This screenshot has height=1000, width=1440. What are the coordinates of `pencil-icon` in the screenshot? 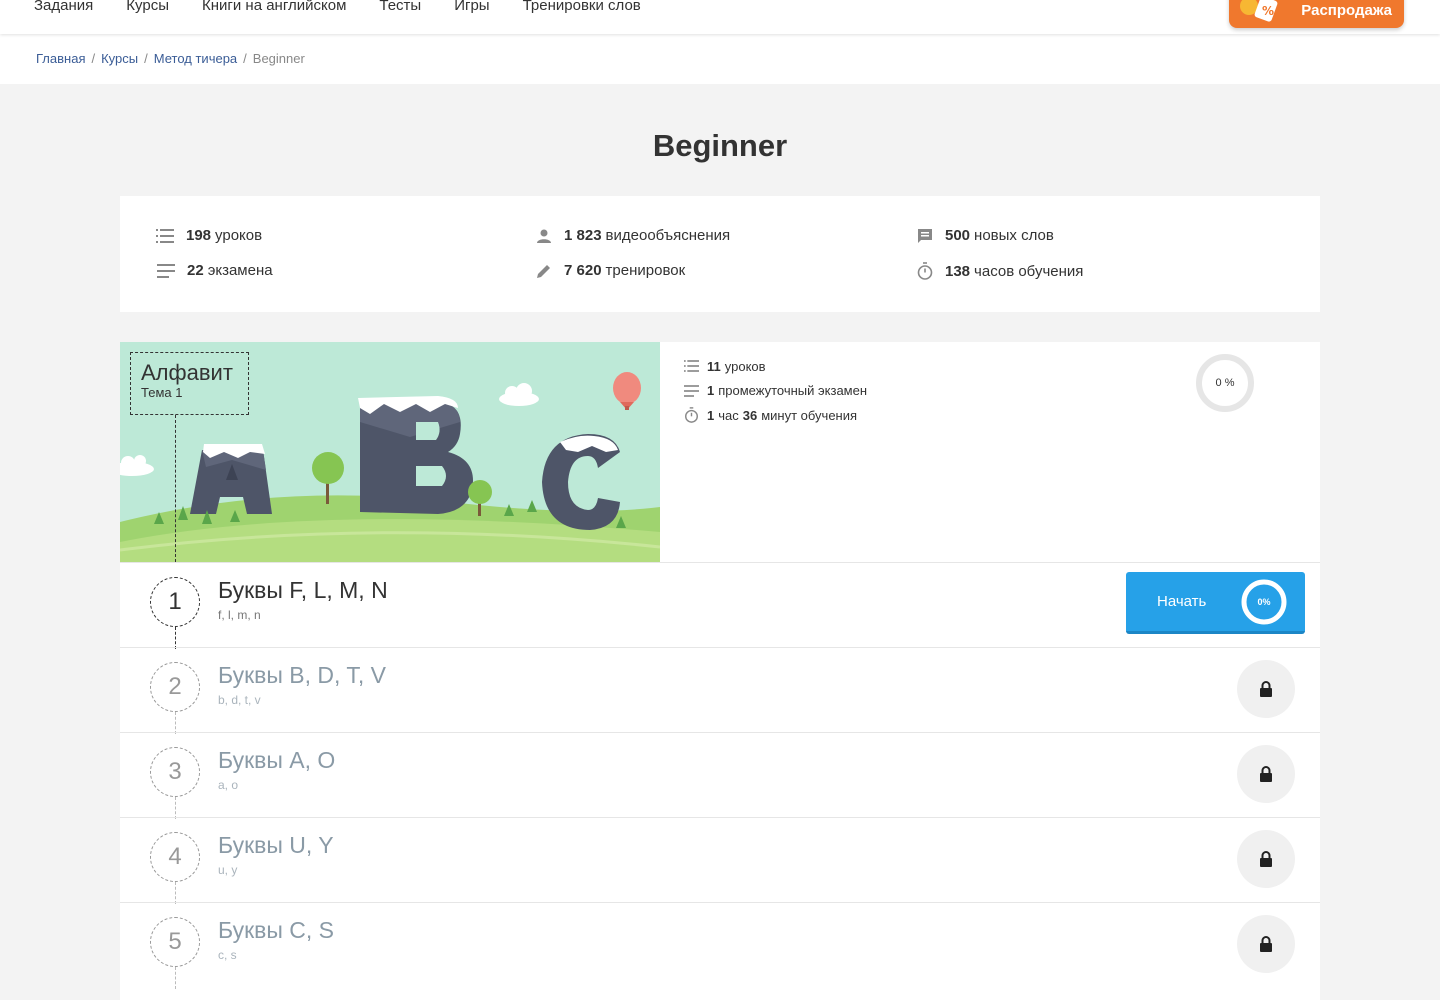 It's located at (543, 271).